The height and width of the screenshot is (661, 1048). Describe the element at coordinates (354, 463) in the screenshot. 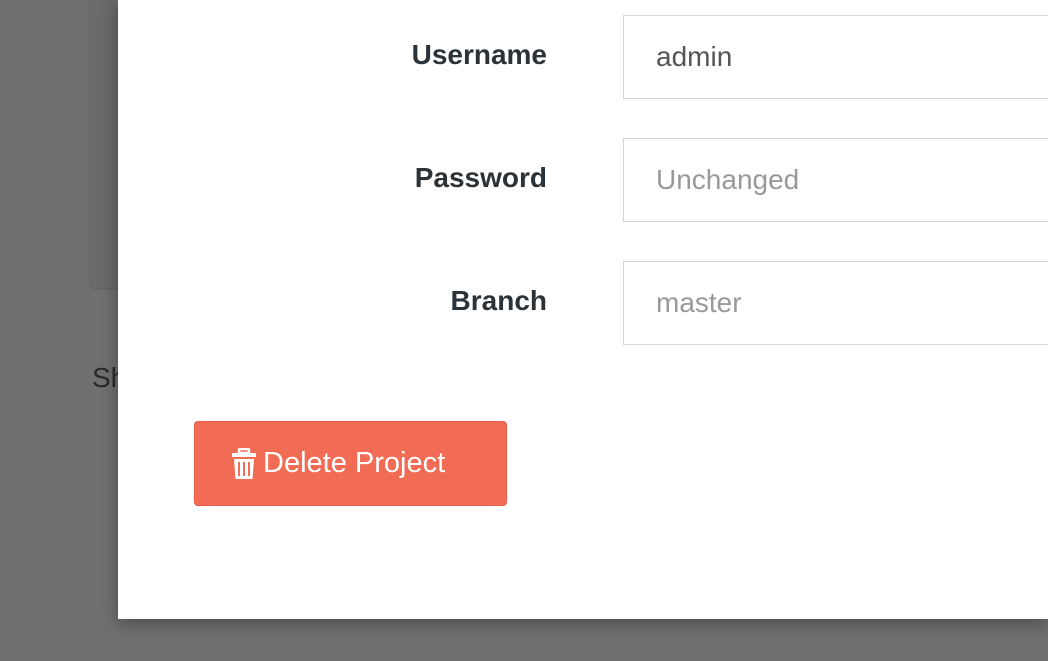

I see `delete-project-label: Delete Project` at that location.